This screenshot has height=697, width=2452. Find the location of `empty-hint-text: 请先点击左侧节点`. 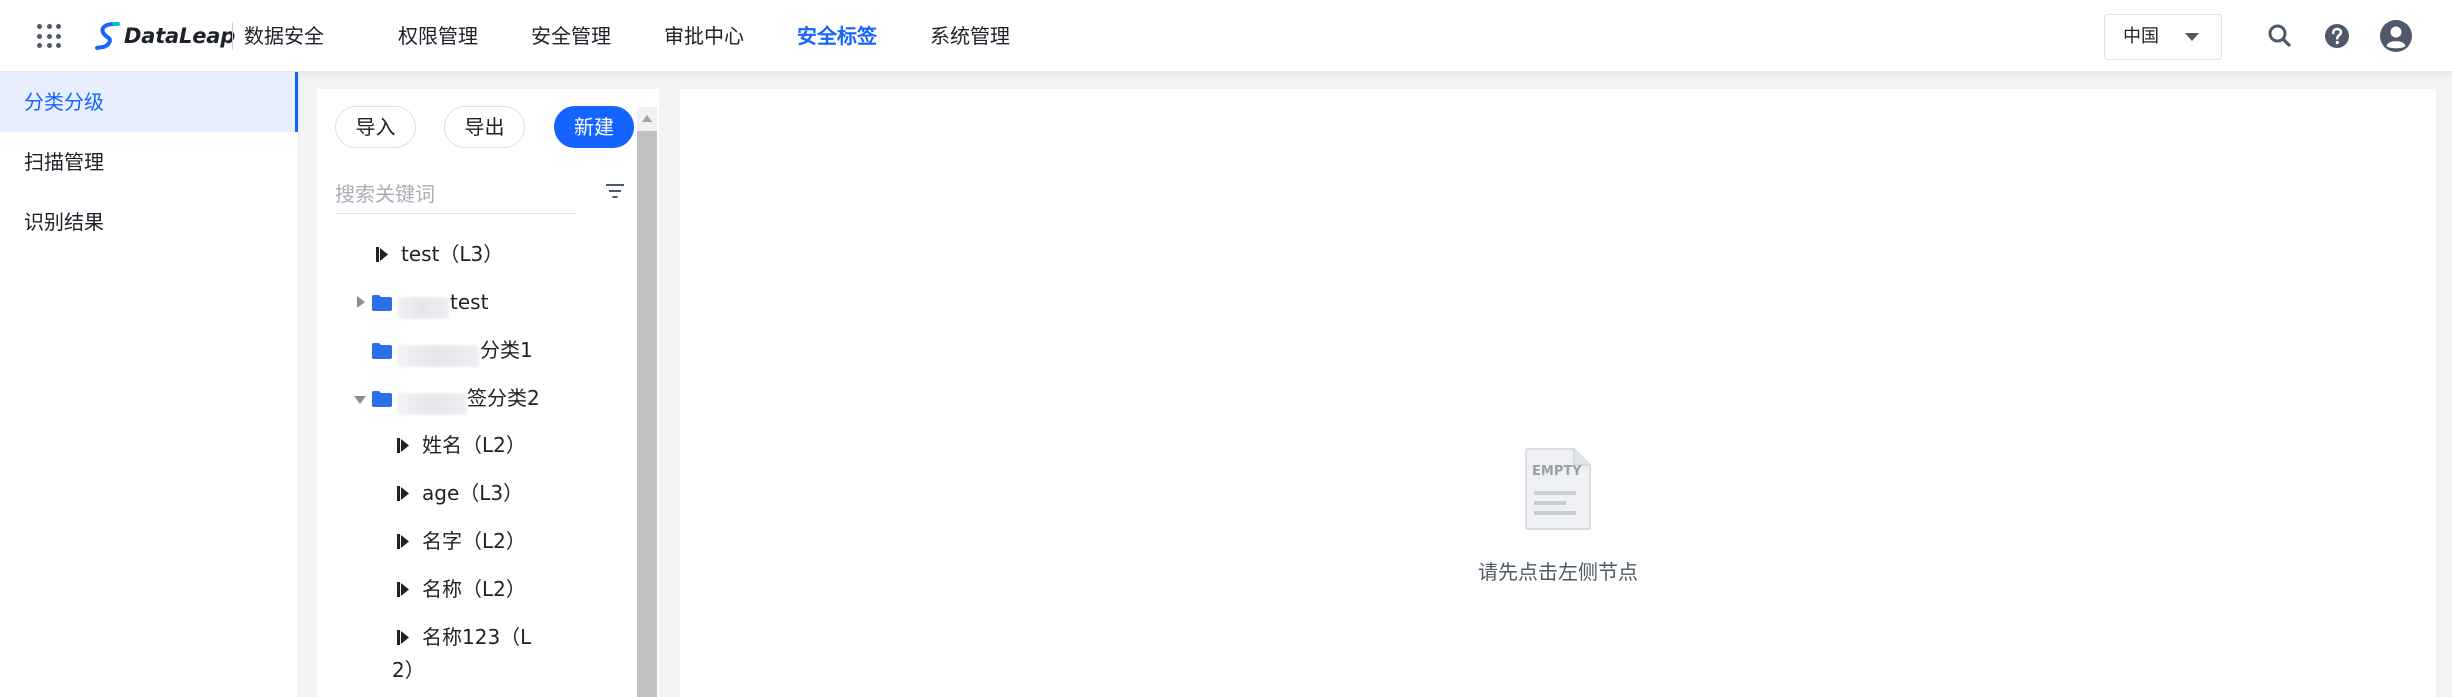

empty-hint-text: 请先点击左侧节点 is located at coordinates (1558, 572).